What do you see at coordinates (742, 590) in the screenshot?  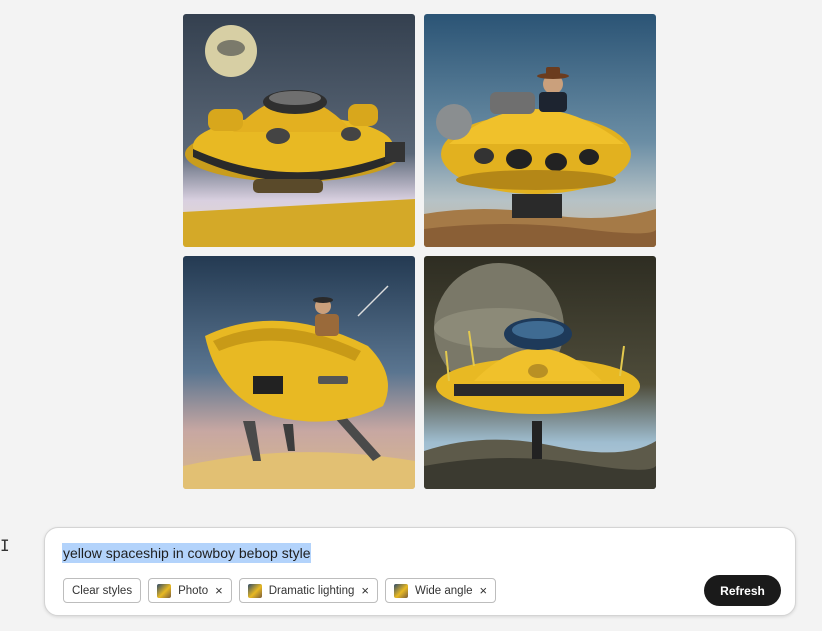 I see `refresh-button: Refresh` at bounding box center [742, 590].